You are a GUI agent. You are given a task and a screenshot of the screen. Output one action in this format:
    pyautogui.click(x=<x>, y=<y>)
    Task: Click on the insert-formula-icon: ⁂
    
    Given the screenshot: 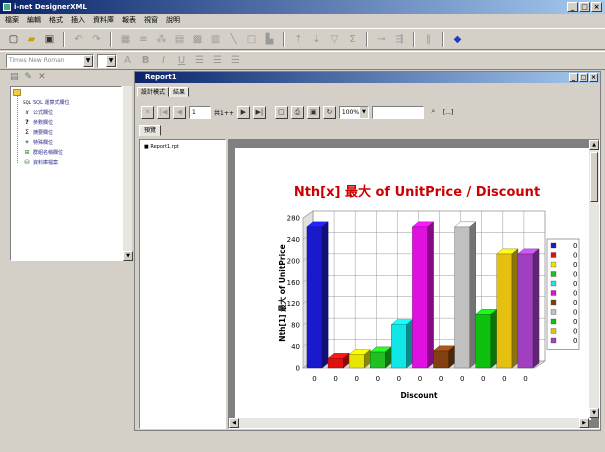 What is the action you would take?
    pyautogui.click(x=161, y=39)
    